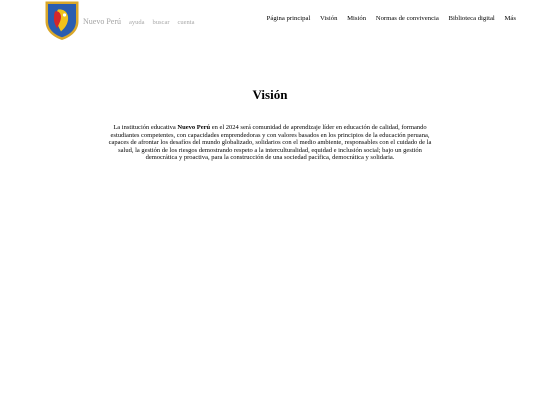  What do you see at coordinates (356, 18) in the screenshot?
I see `nav-item-mission: Misión` at bounding box center [356, 18].